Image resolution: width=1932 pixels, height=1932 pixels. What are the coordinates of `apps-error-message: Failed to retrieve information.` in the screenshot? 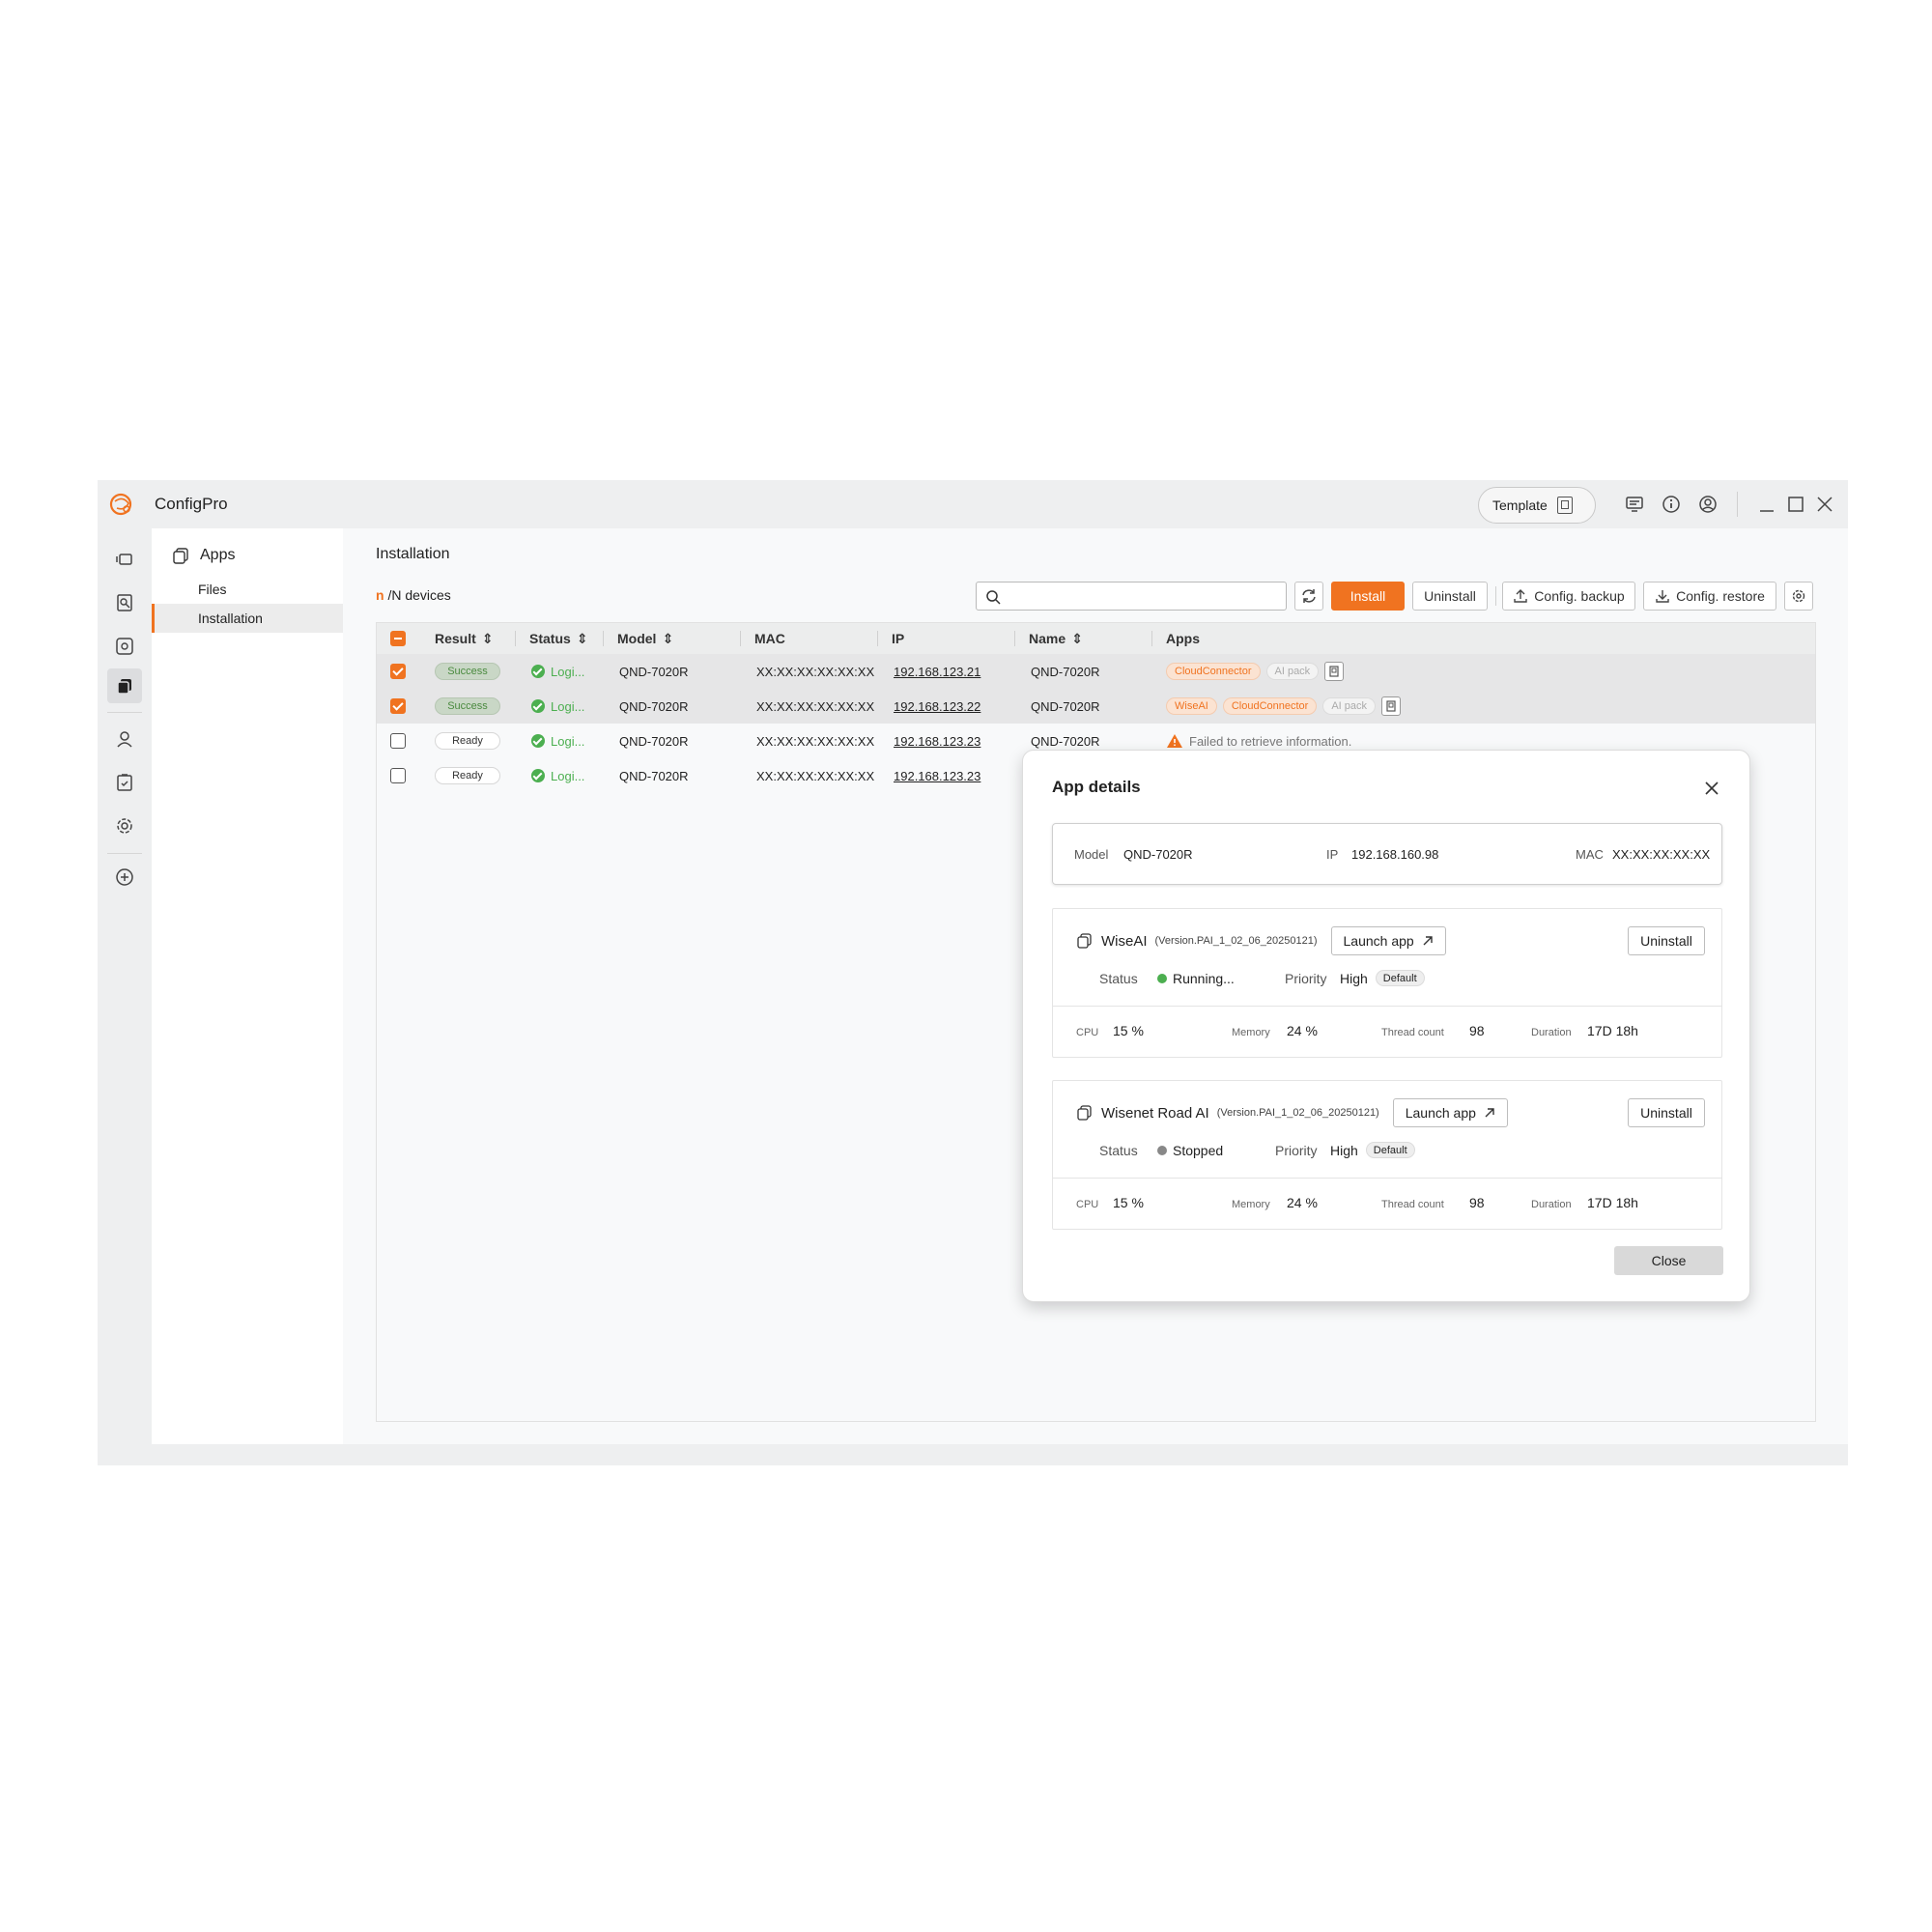 It's located at (1270, 741).